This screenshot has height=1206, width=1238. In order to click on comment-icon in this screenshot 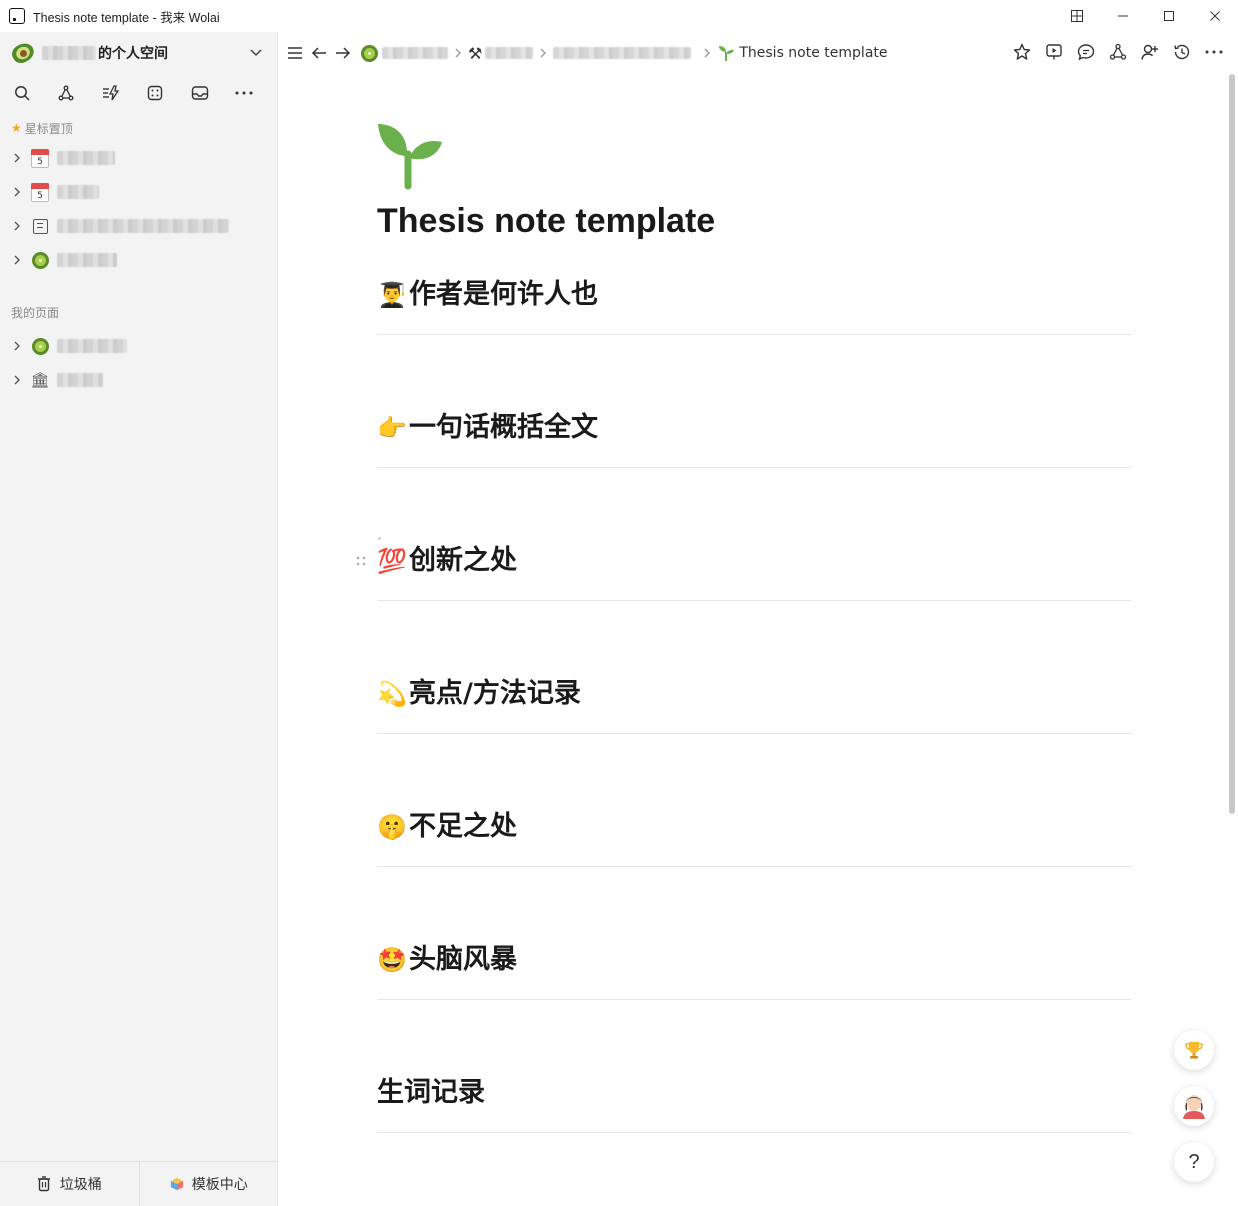, I will do `click(1086, 52)`.